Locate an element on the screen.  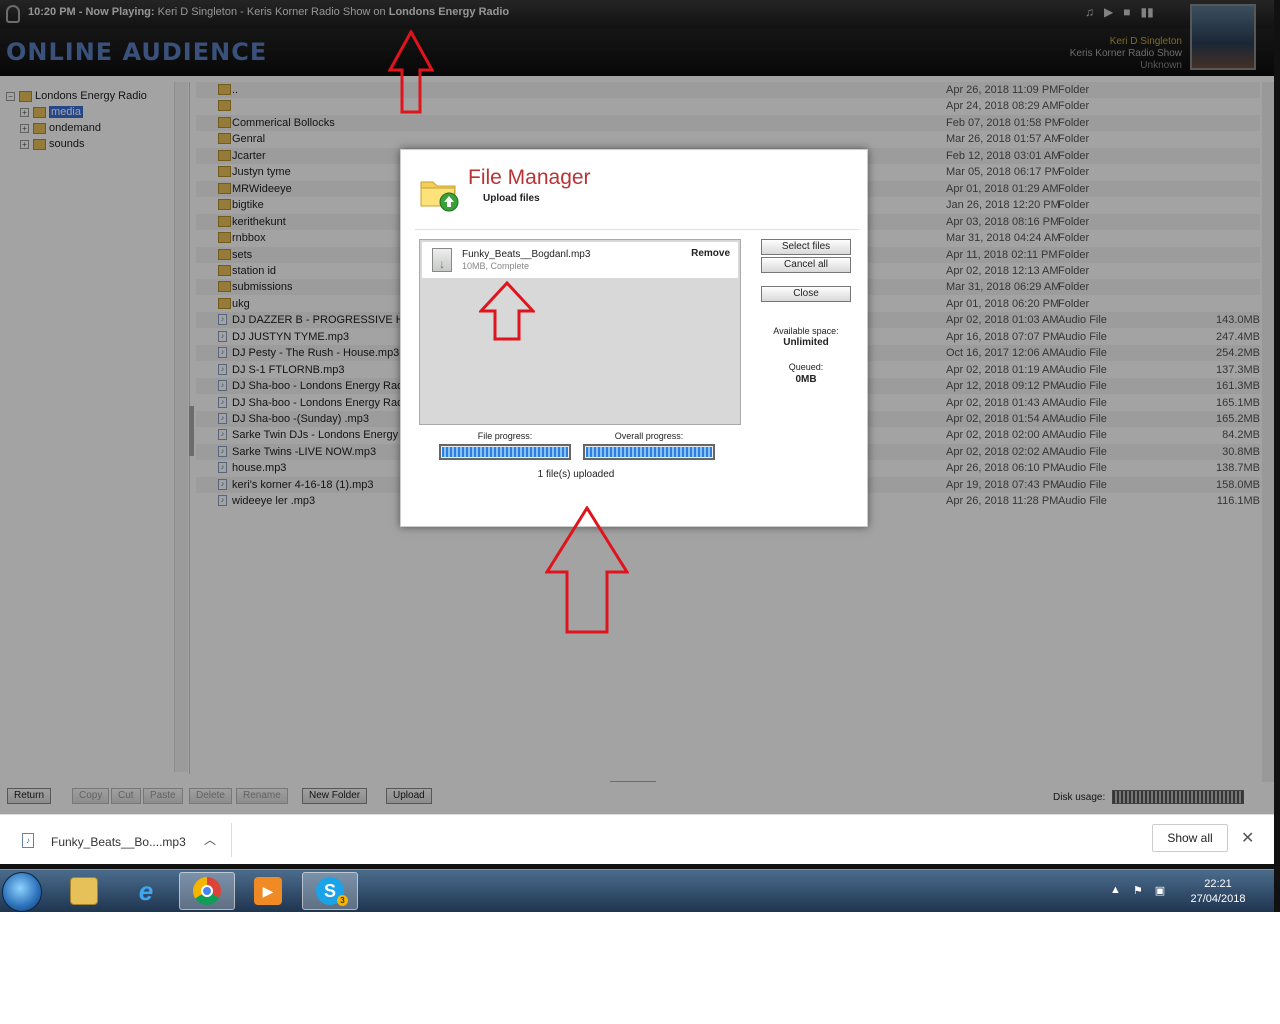
skype-taskbar-button: S 3 is located at coordinates (330, 891).